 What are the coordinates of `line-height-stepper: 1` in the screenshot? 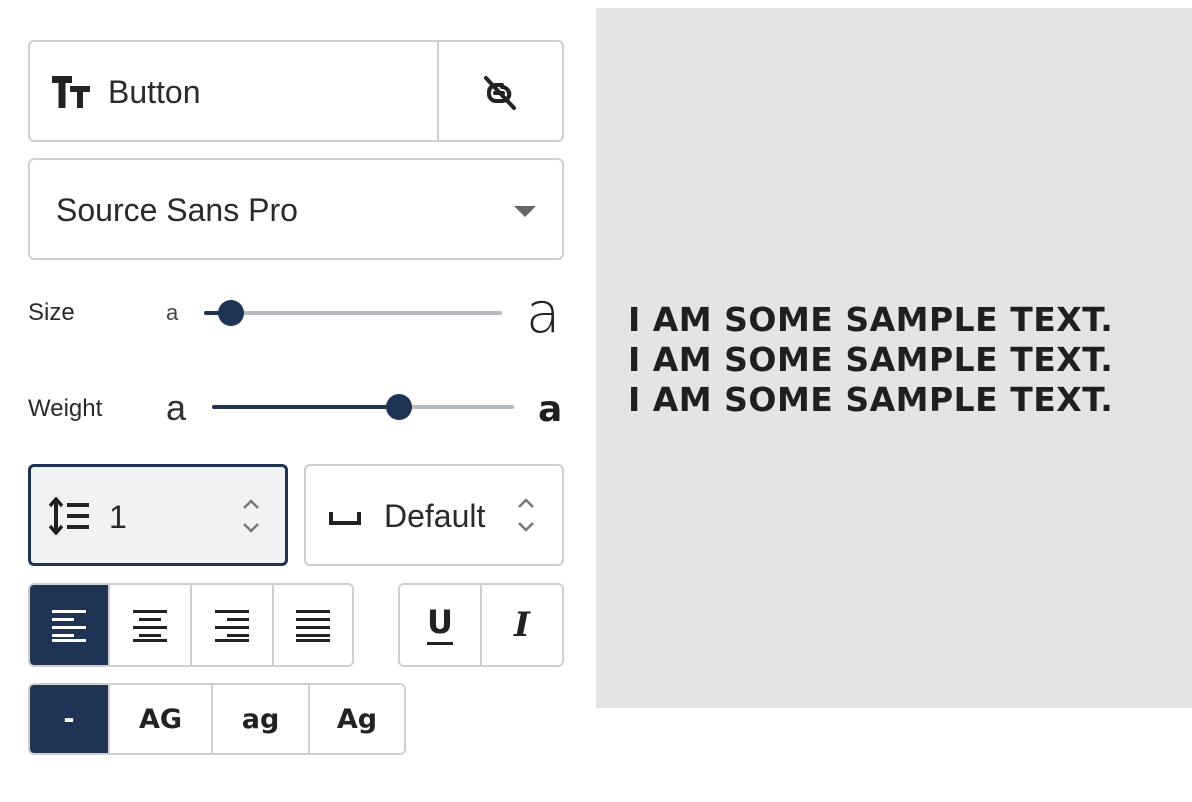 It's located at (158, 515).